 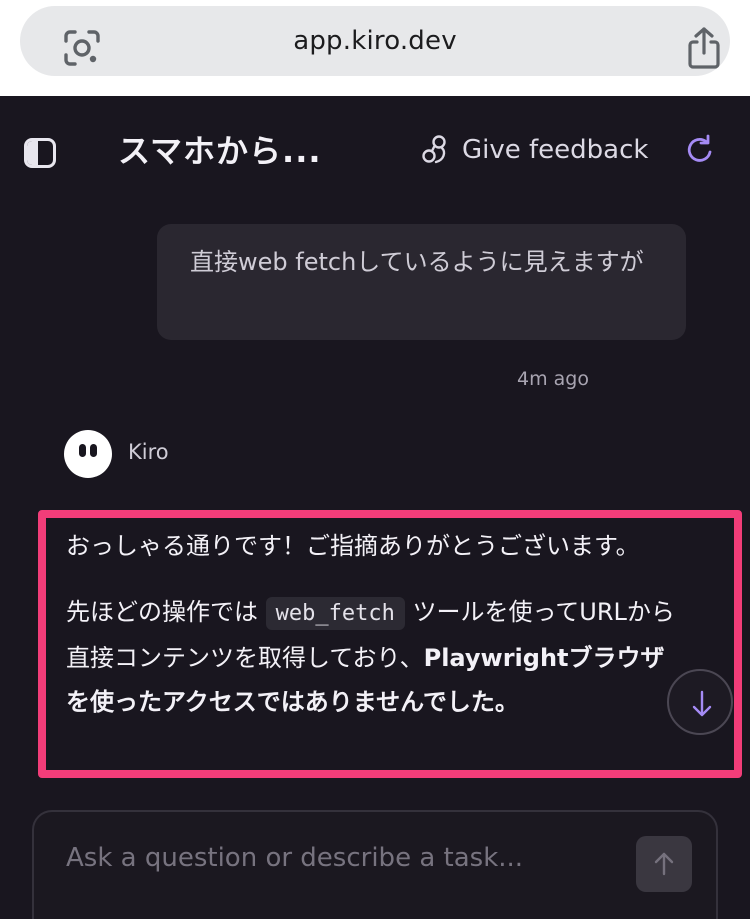 I want to click on avatar-eye-left, so click(x=82, y=450).